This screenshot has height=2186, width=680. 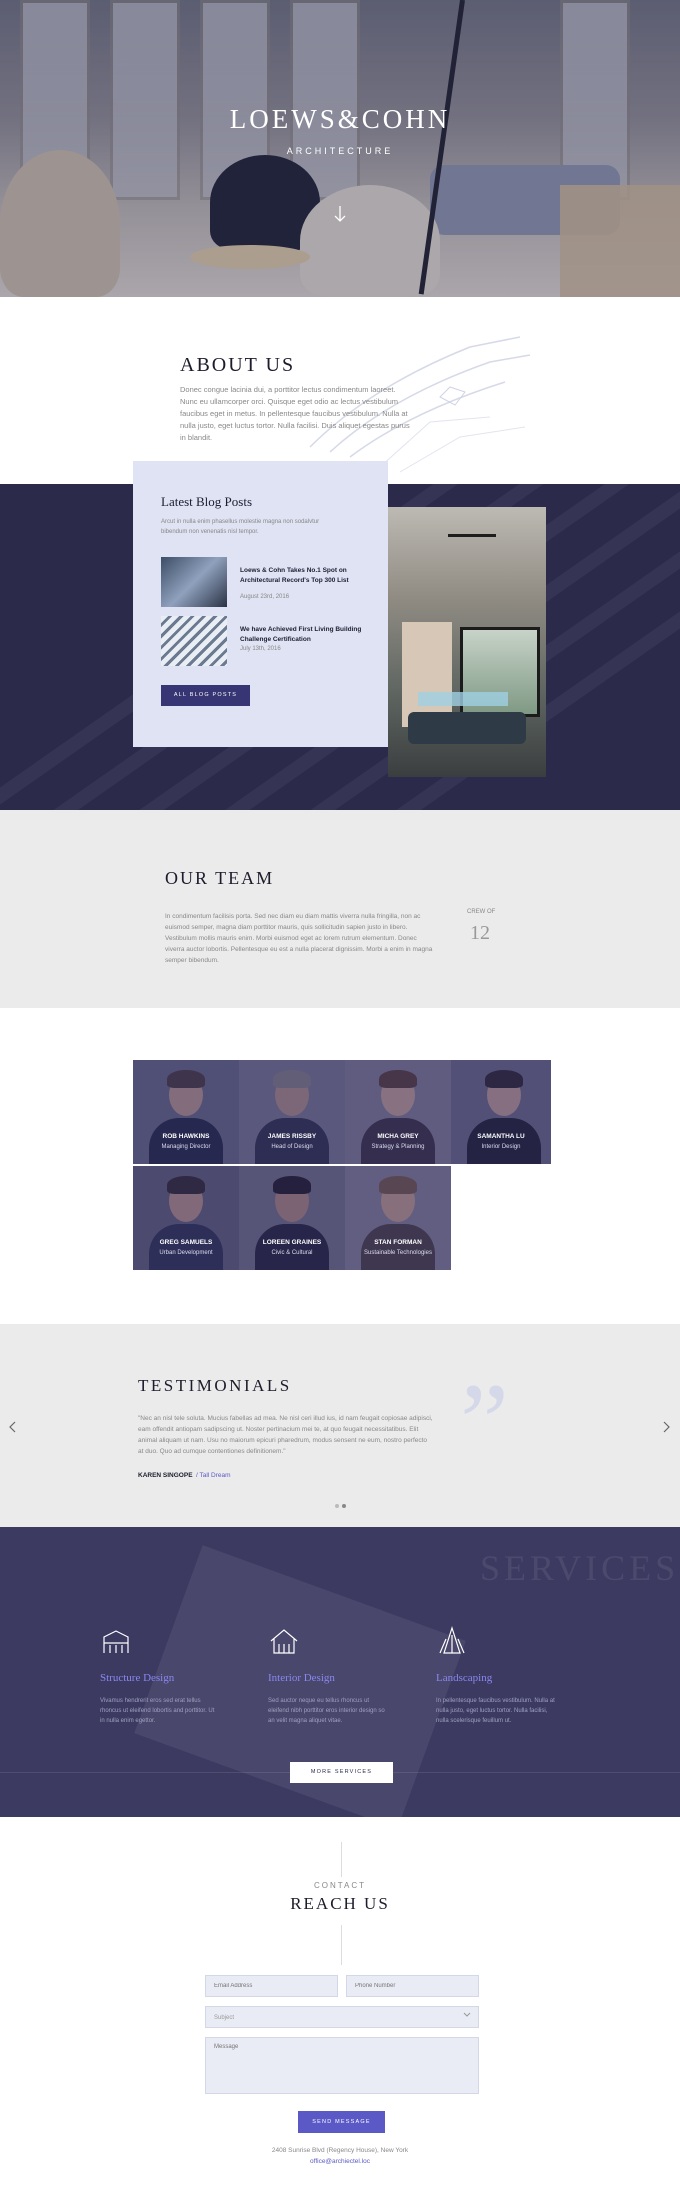 What do you see at coordinates (344, 1506) in the screenshot?
I see `slider-dot-active` at bounding box center [344, 1506].